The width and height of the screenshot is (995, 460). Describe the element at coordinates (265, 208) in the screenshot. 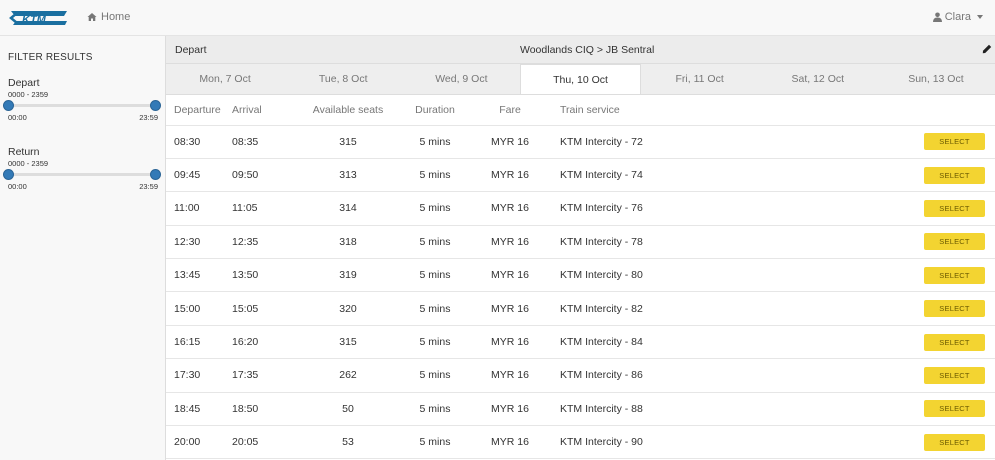

I see `arrival-time: 11:05` at that location.